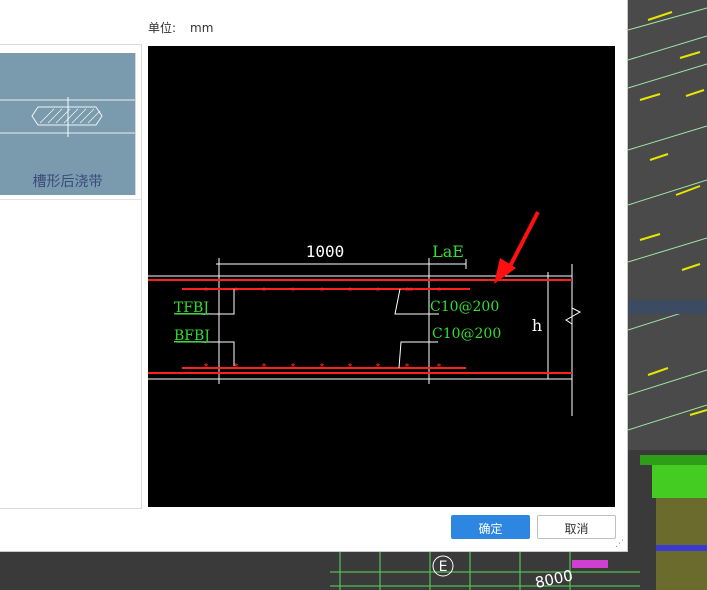  What do you see at coordinates (448, 251) in the screenshot?
I see `dim-lae-label: LaE` at bounding box center [448, 251].